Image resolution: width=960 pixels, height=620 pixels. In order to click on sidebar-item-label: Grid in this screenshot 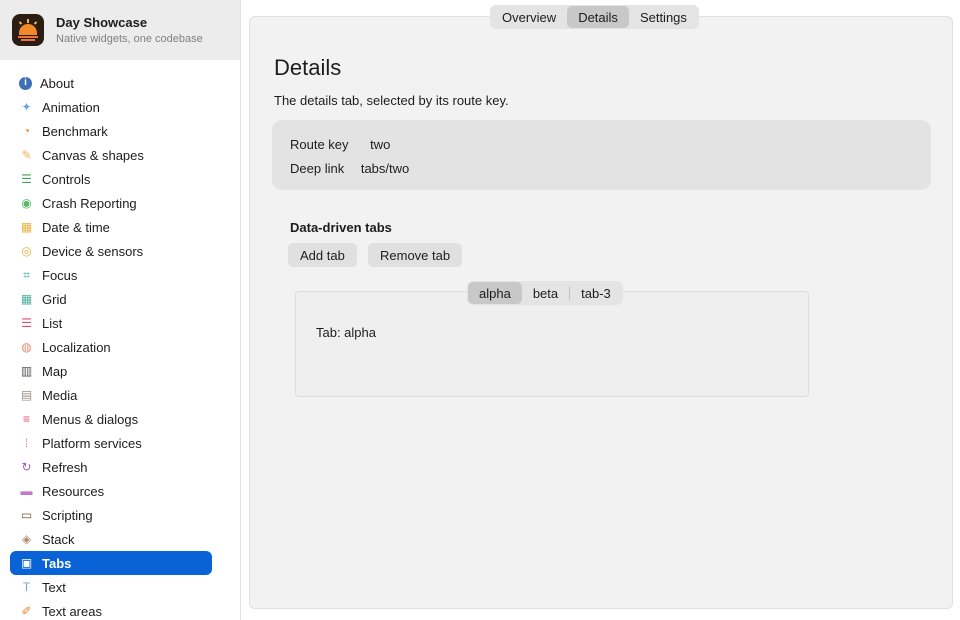, I will do `click(54, 299)`.